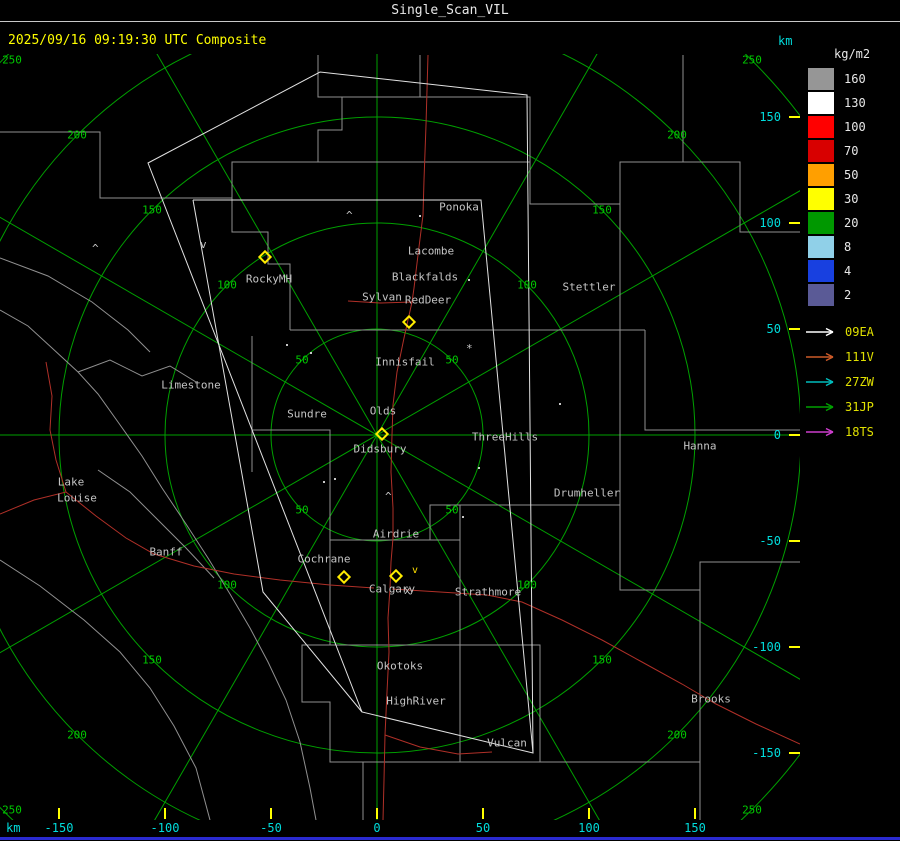 The width and height of the screenshot is (900, 841). What do you see at coordinates (428, 300) in the screenshot?
I see `town-label: RedDeer` at bounding box center [428, 300].